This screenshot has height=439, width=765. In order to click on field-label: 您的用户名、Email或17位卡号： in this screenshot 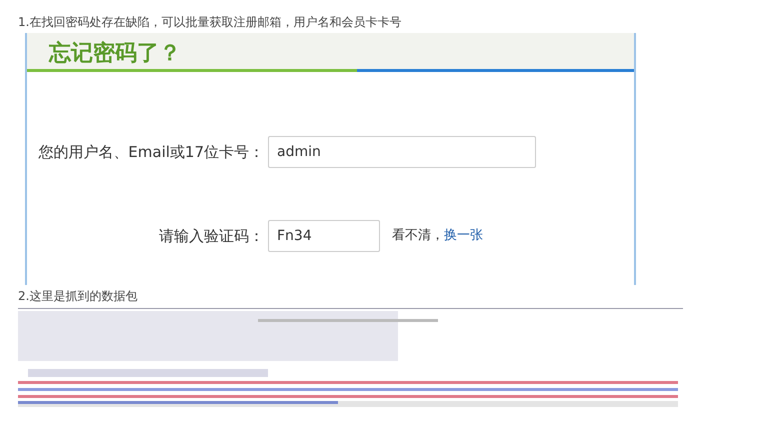, I will do `click(150, 152)`.